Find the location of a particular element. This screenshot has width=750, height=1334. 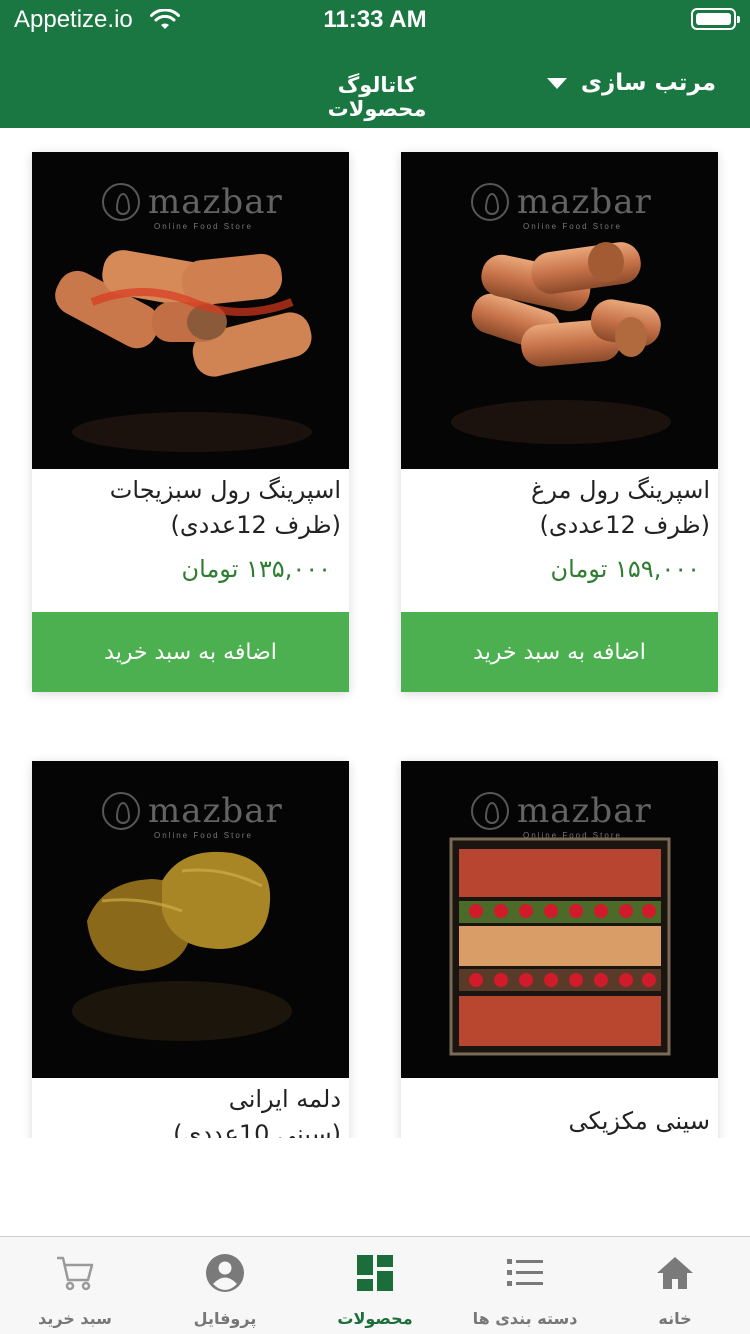

tab-categories: دسته بندی ها is located at coordinates (525, 1285).